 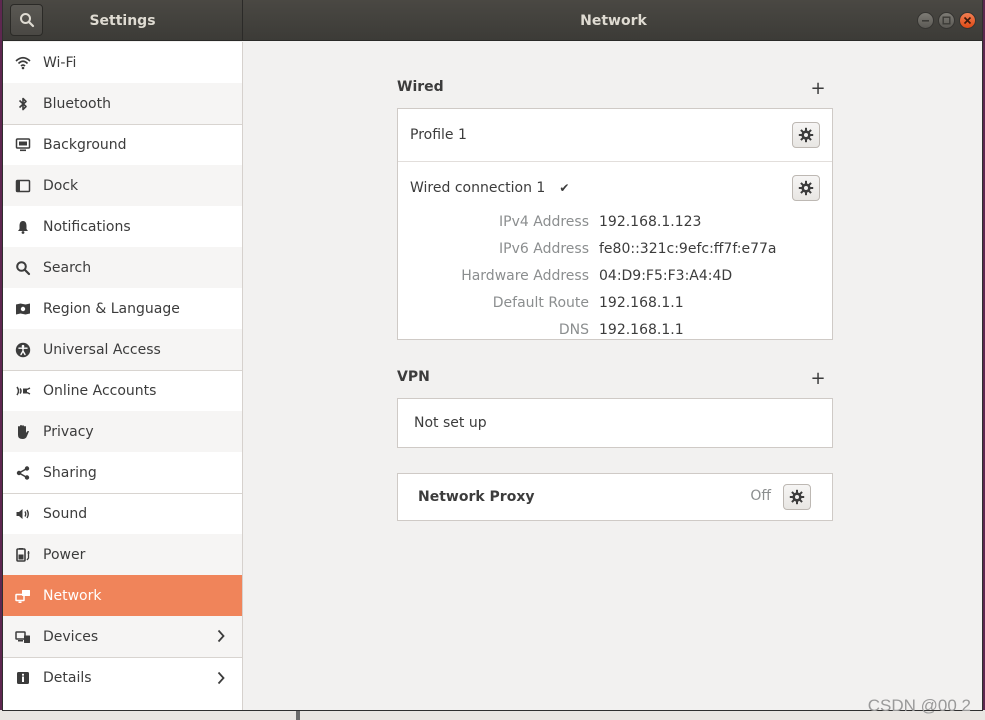 I want to click on sidebar-item-bluetooth: Bluetooth, so click(x=122, y=103).